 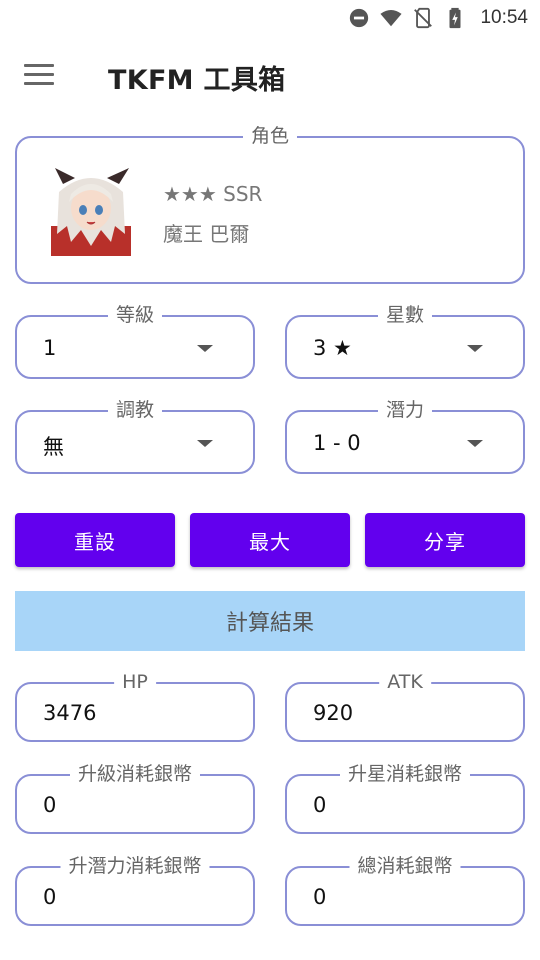 What do you see at coordinates (270, 540) in the screenshot?
I see `max-button: 最大` at bounding box center [270, 540].